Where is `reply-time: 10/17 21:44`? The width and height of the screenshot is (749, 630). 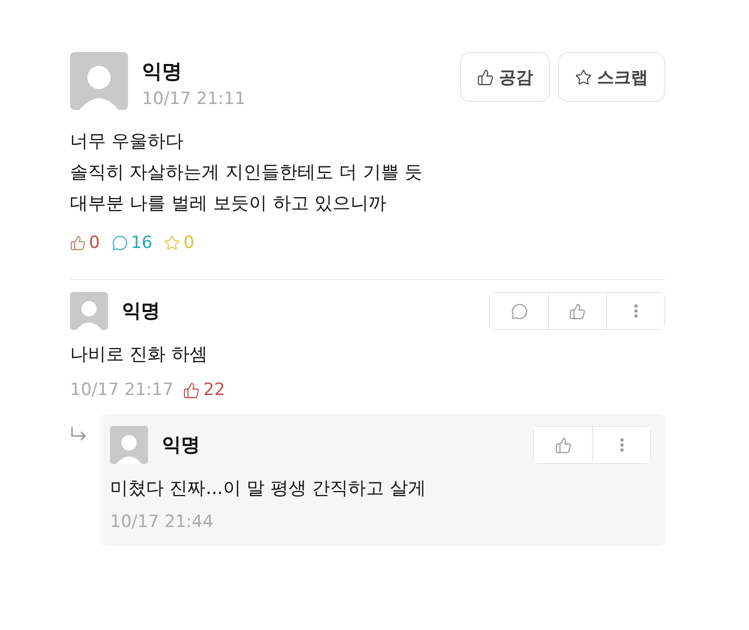 reply-time: 10/17 21:44 is located at coordinates (162, 522).